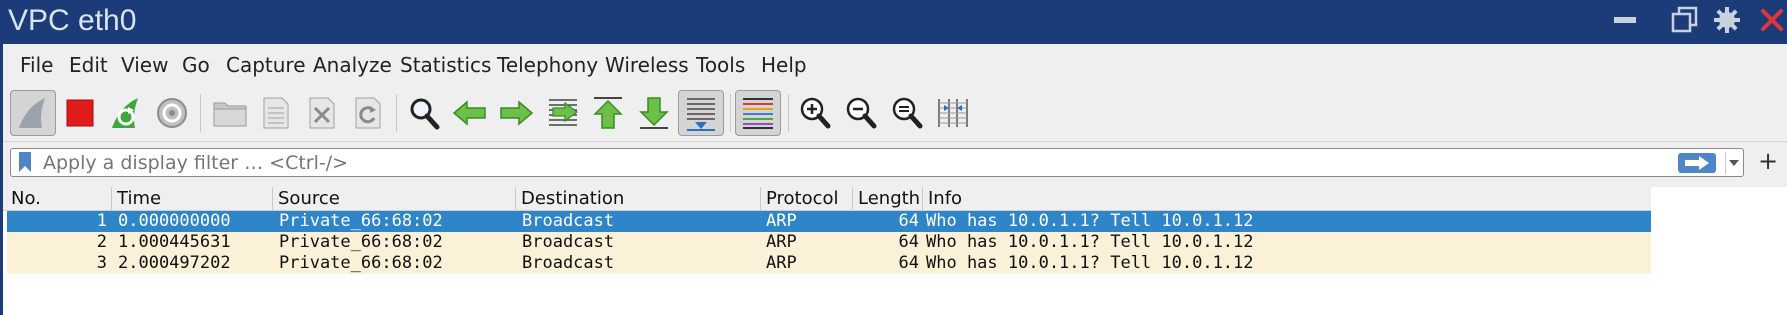 The image size is (1787, 315). Describe the element at coordinates (907, 113) in the screenshot. I see `normal-size-button` at that location.